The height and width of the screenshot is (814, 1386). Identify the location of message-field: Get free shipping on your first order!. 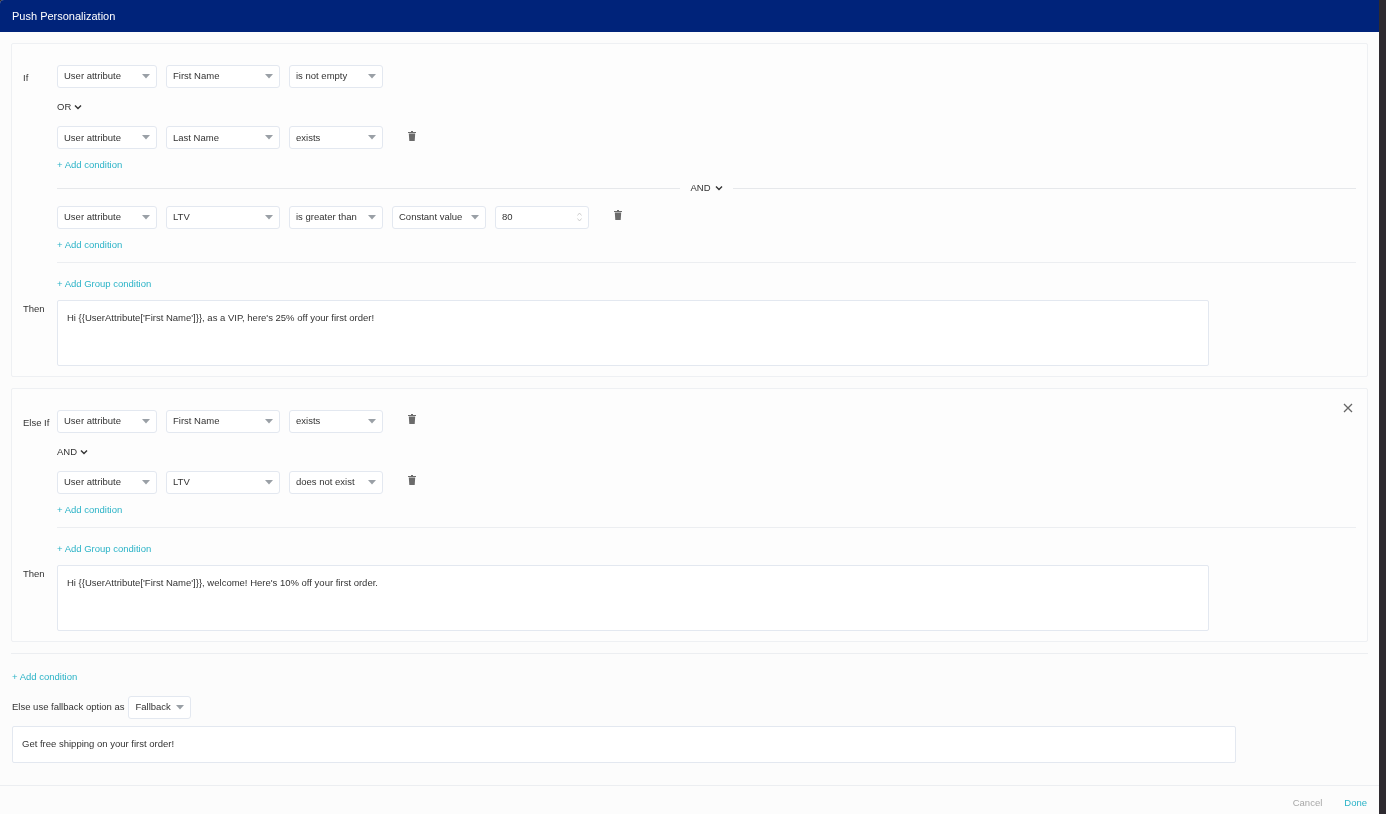
(624, 744).